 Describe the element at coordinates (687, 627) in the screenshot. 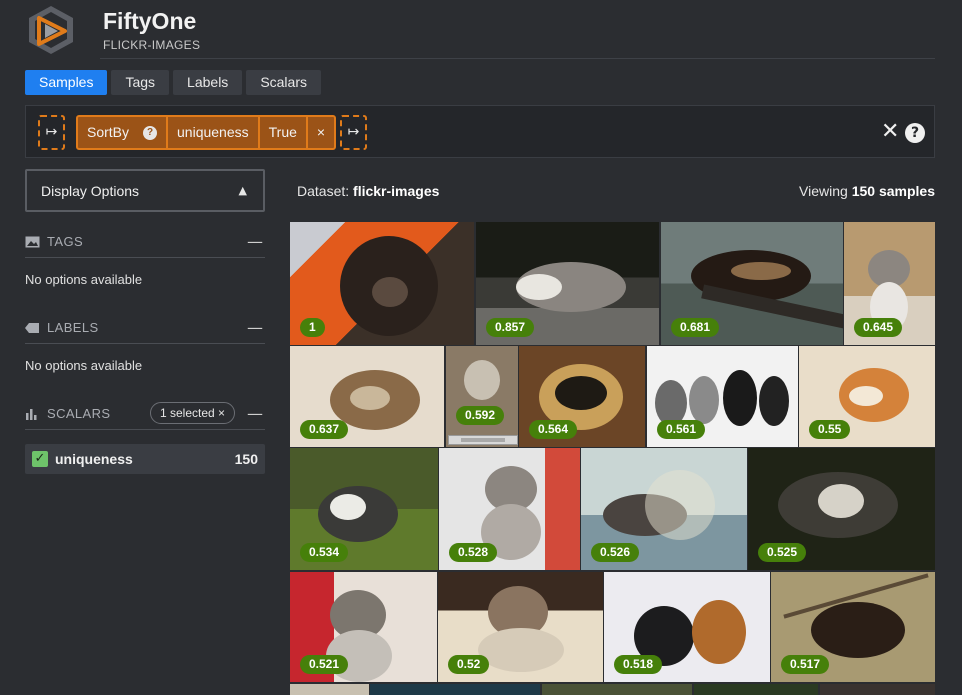

I see `sample-tile: 0.518` at that location.